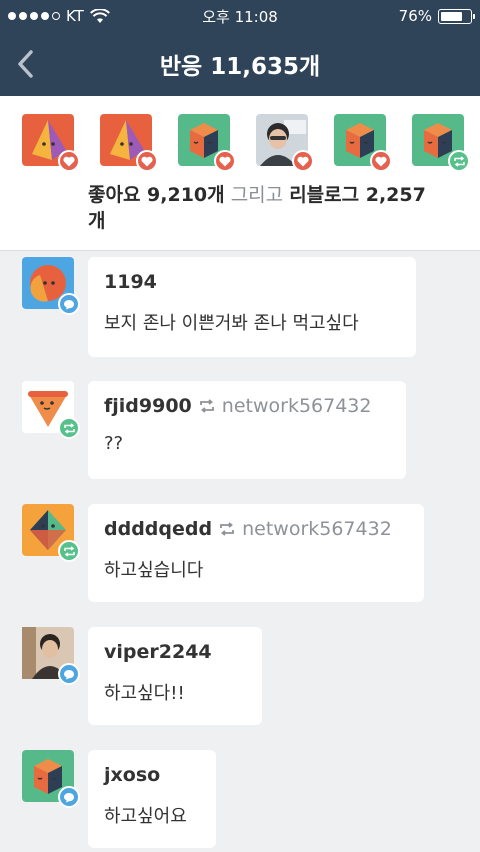  I want to click on battery-percent: 76%, so click(415, 16).